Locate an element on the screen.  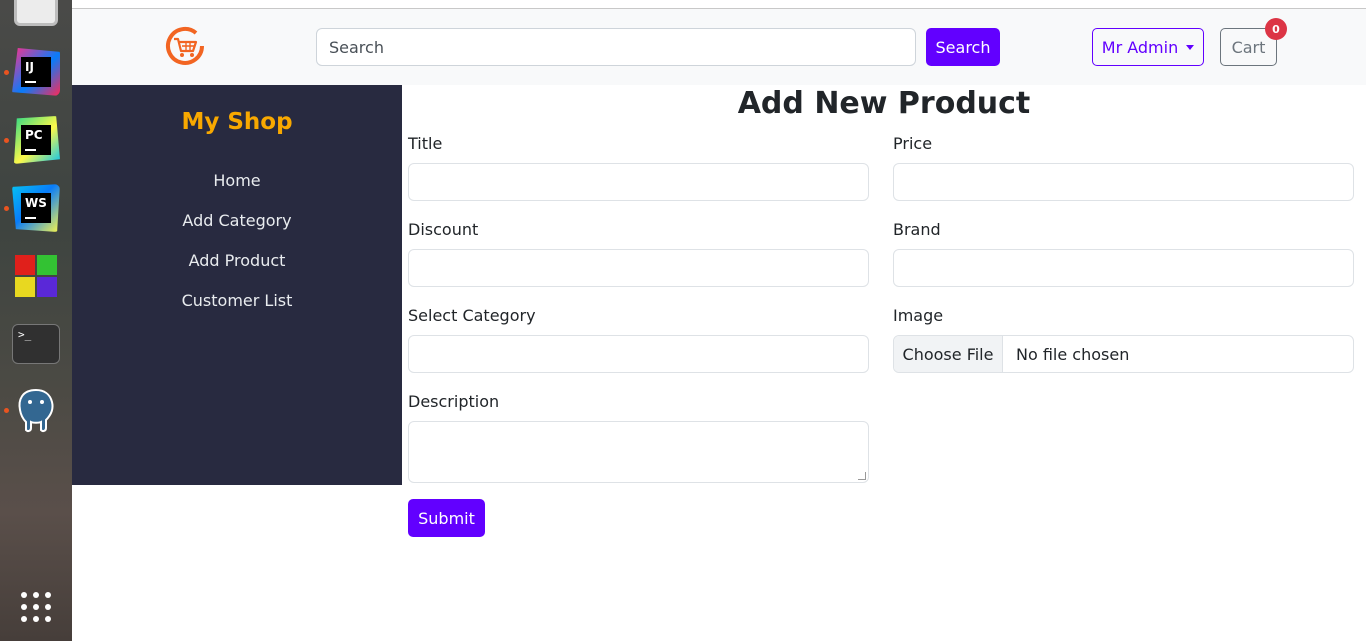
sidebar-item-add-product: Add Product is located at coordinates (237, 260).